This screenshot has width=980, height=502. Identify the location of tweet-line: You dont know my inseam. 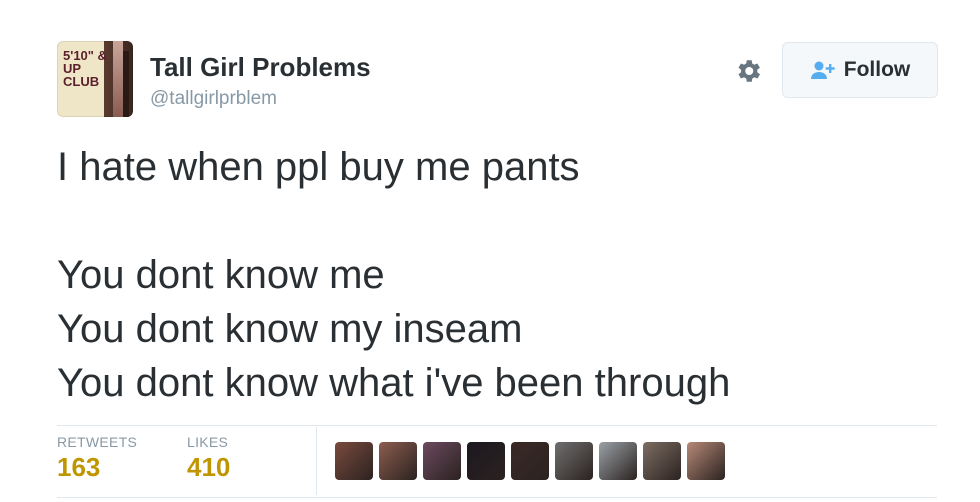
(290, 329).